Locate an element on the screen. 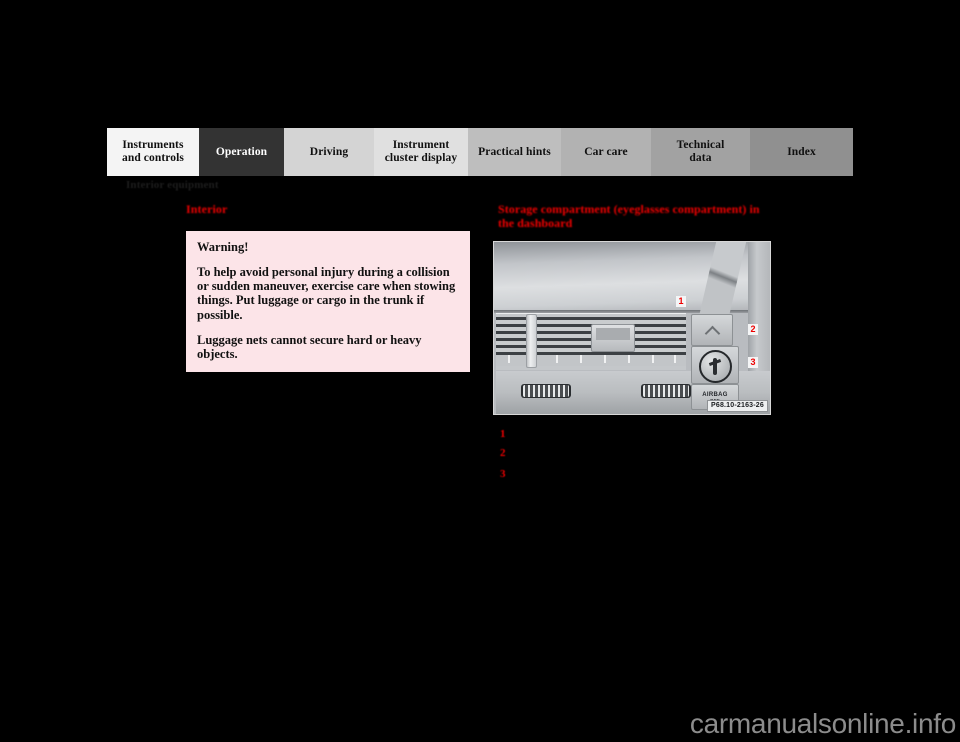 The width and height of the screenshot is (960, 742). tab-label: Practical hints is located at coordinates (514, 151).